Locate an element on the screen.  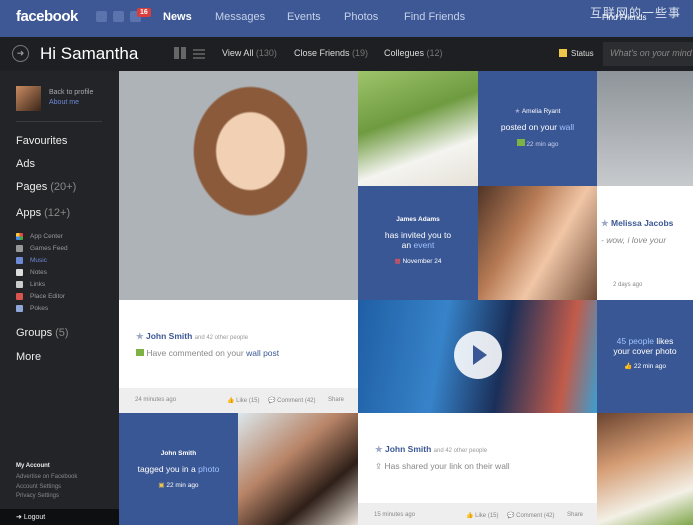
sidebar-music: Music is located at coordinates (38, 260).